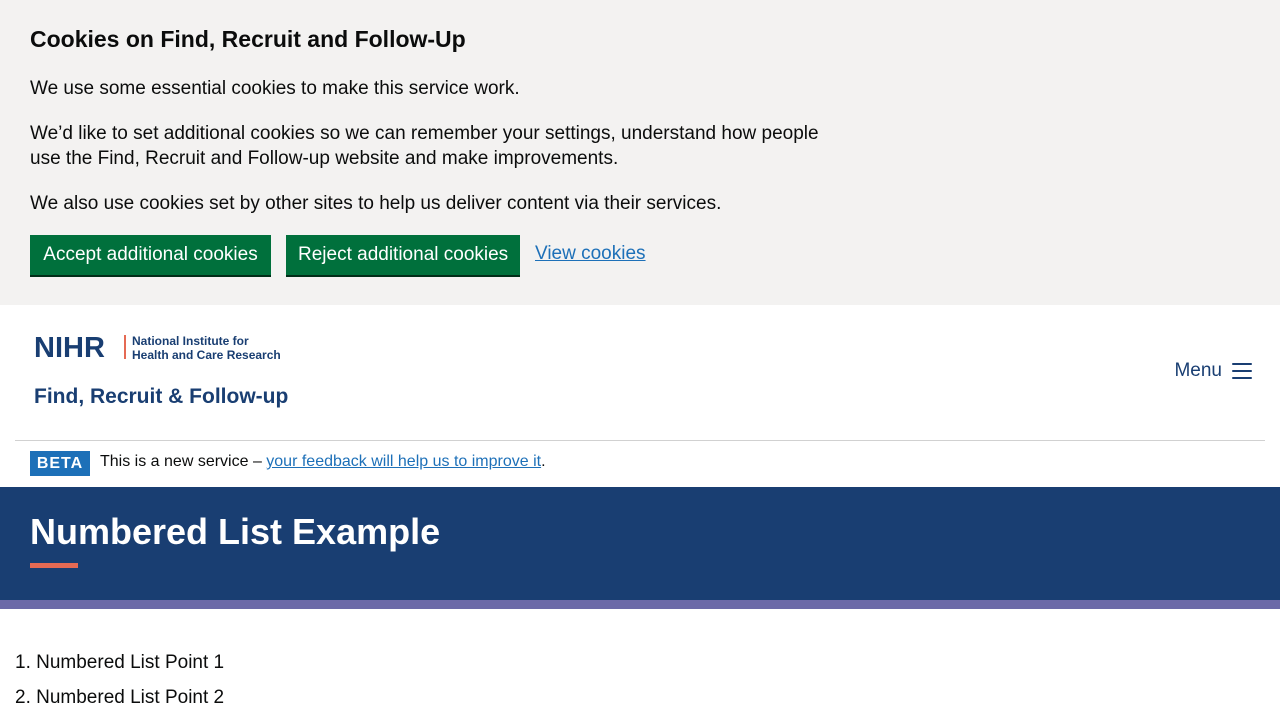 The image size is (1280, 720). I want to click on beta-text-before: This is a new service –, so click(183, 461).